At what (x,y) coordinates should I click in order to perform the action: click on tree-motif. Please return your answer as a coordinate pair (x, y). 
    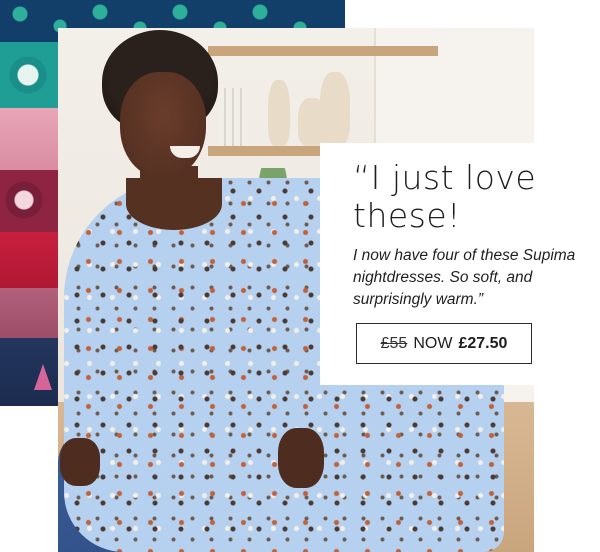
    Looking at the image, I should click on (43, 377).